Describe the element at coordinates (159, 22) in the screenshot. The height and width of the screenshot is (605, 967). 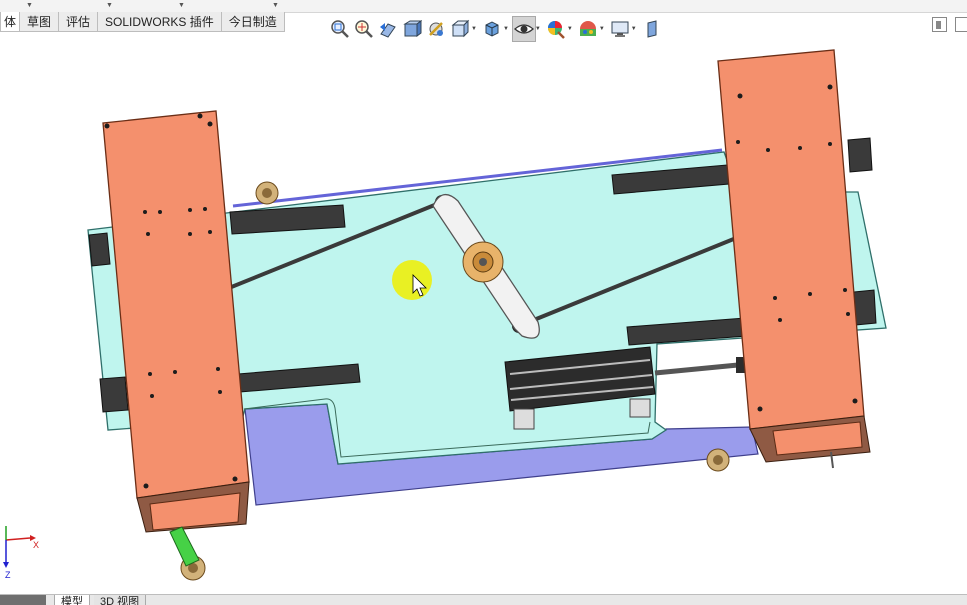
I see `tab-solidworks-addins: SOLIDWORKS 插件` at that location.